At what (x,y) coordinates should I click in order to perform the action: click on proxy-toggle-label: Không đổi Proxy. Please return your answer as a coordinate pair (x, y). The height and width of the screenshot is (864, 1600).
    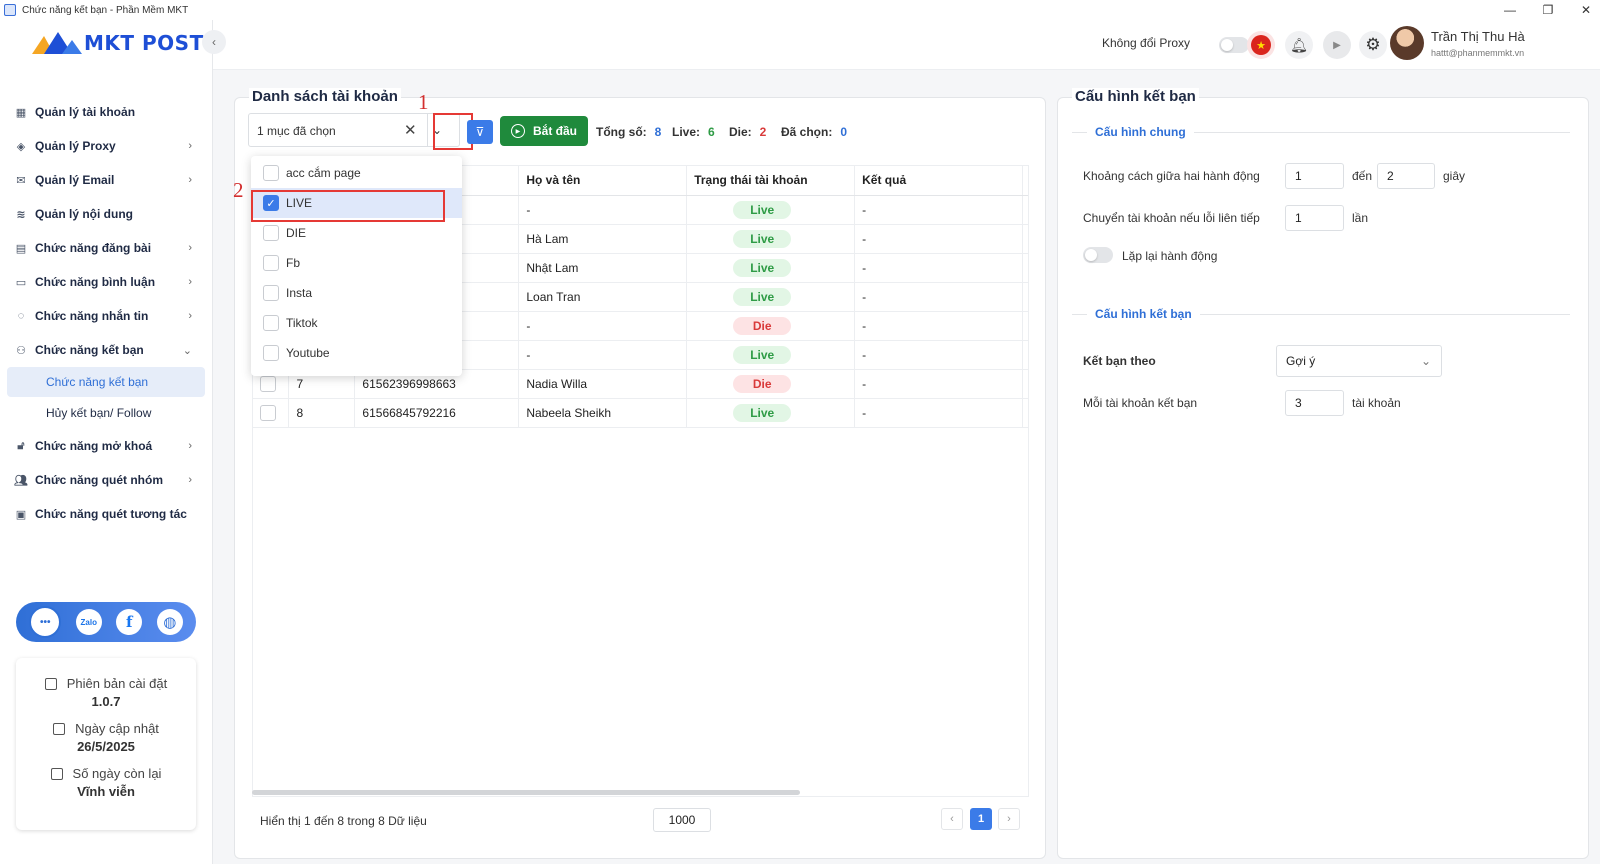
    Looking at the image, I should click on (1146, 43).